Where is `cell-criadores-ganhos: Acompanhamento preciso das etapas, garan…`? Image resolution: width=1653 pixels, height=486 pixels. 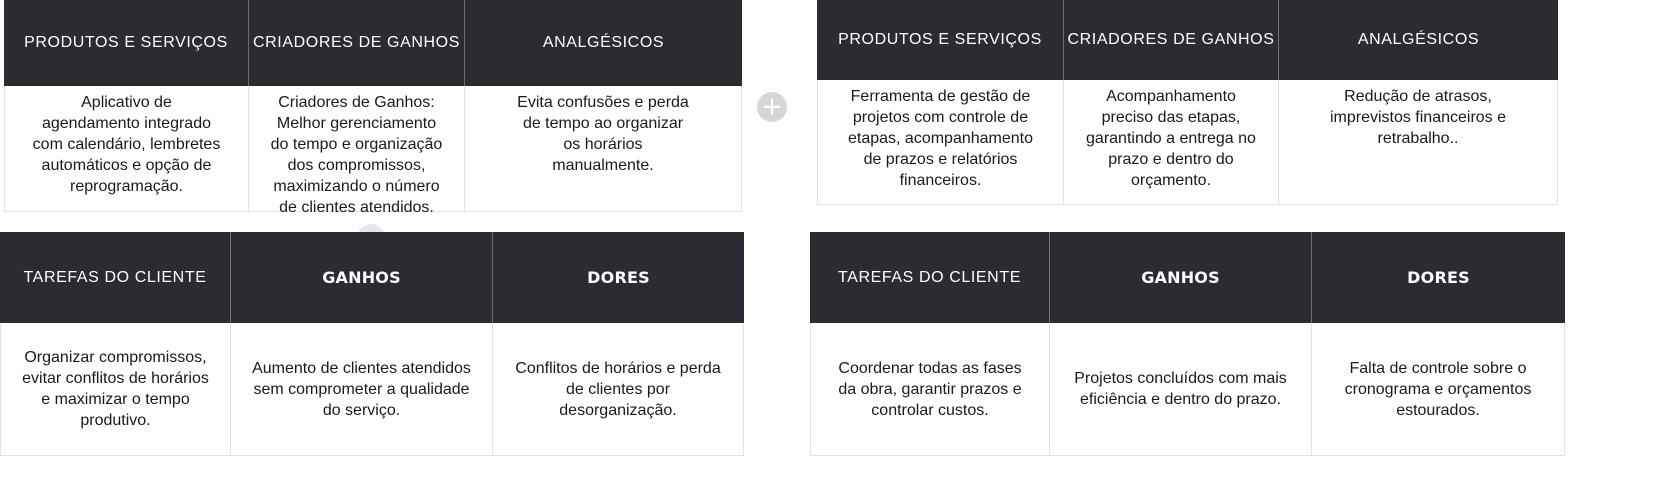 cell-criadores-ganhos: Acompanhamento preciso das etapas, garan… is located at coordinates (1171, 142).